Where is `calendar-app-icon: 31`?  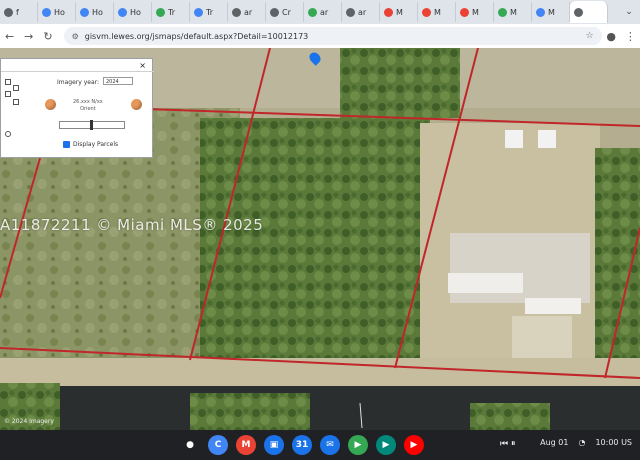 calendar-app-icon: 31 is located at coordinates (302, 445).